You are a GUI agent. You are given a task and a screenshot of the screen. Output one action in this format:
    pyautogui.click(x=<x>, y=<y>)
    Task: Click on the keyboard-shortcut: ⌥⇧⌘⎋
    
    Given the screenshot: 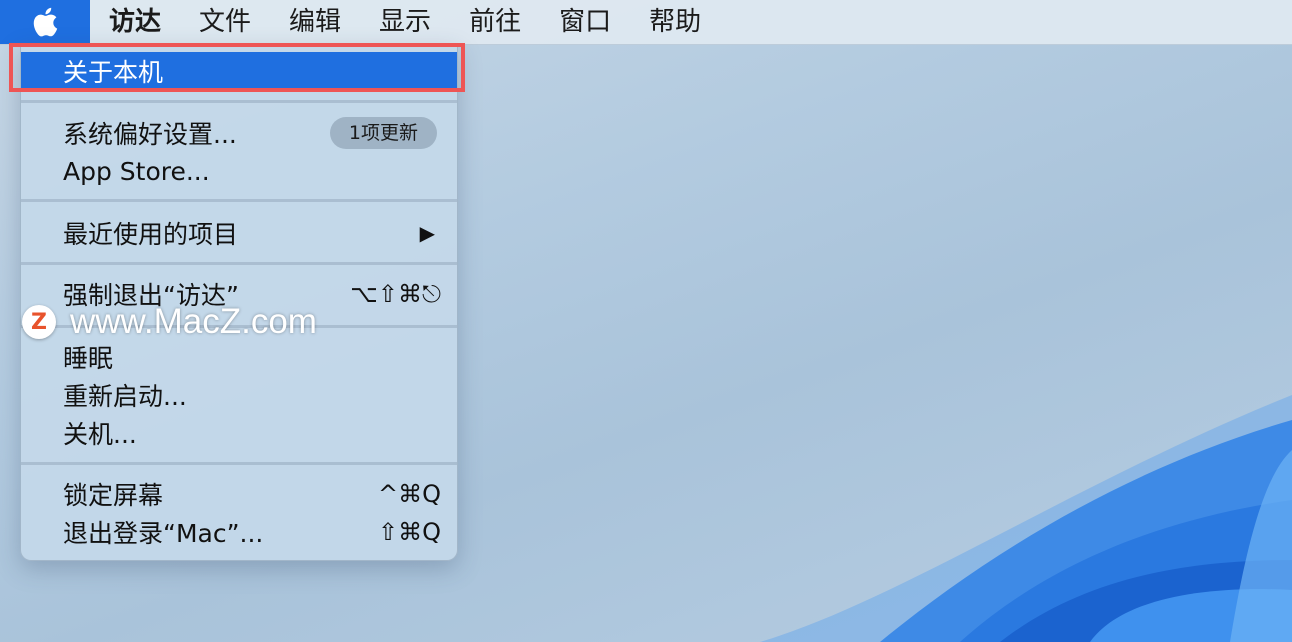 What is the action you would take?
    pyautogui.click(x=395, y=294)
    